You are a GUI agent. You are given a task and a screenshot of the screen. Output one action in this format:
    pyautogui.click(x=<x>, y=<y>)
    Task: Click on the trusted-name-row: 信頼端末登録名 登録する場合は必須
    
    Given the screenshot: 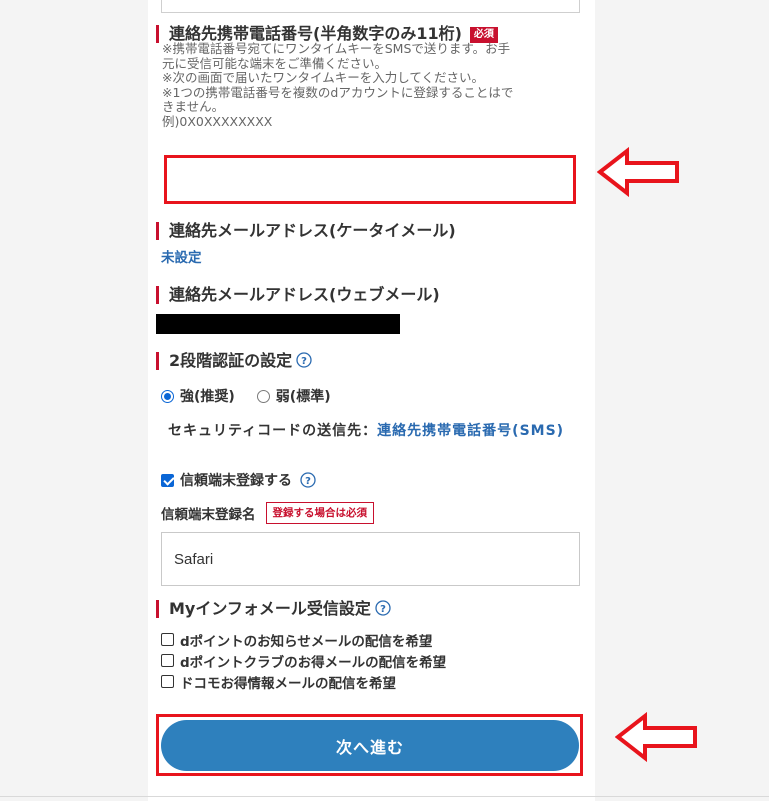 What is the action you would take?
    pyautogui.click(x=267, y=513)
    